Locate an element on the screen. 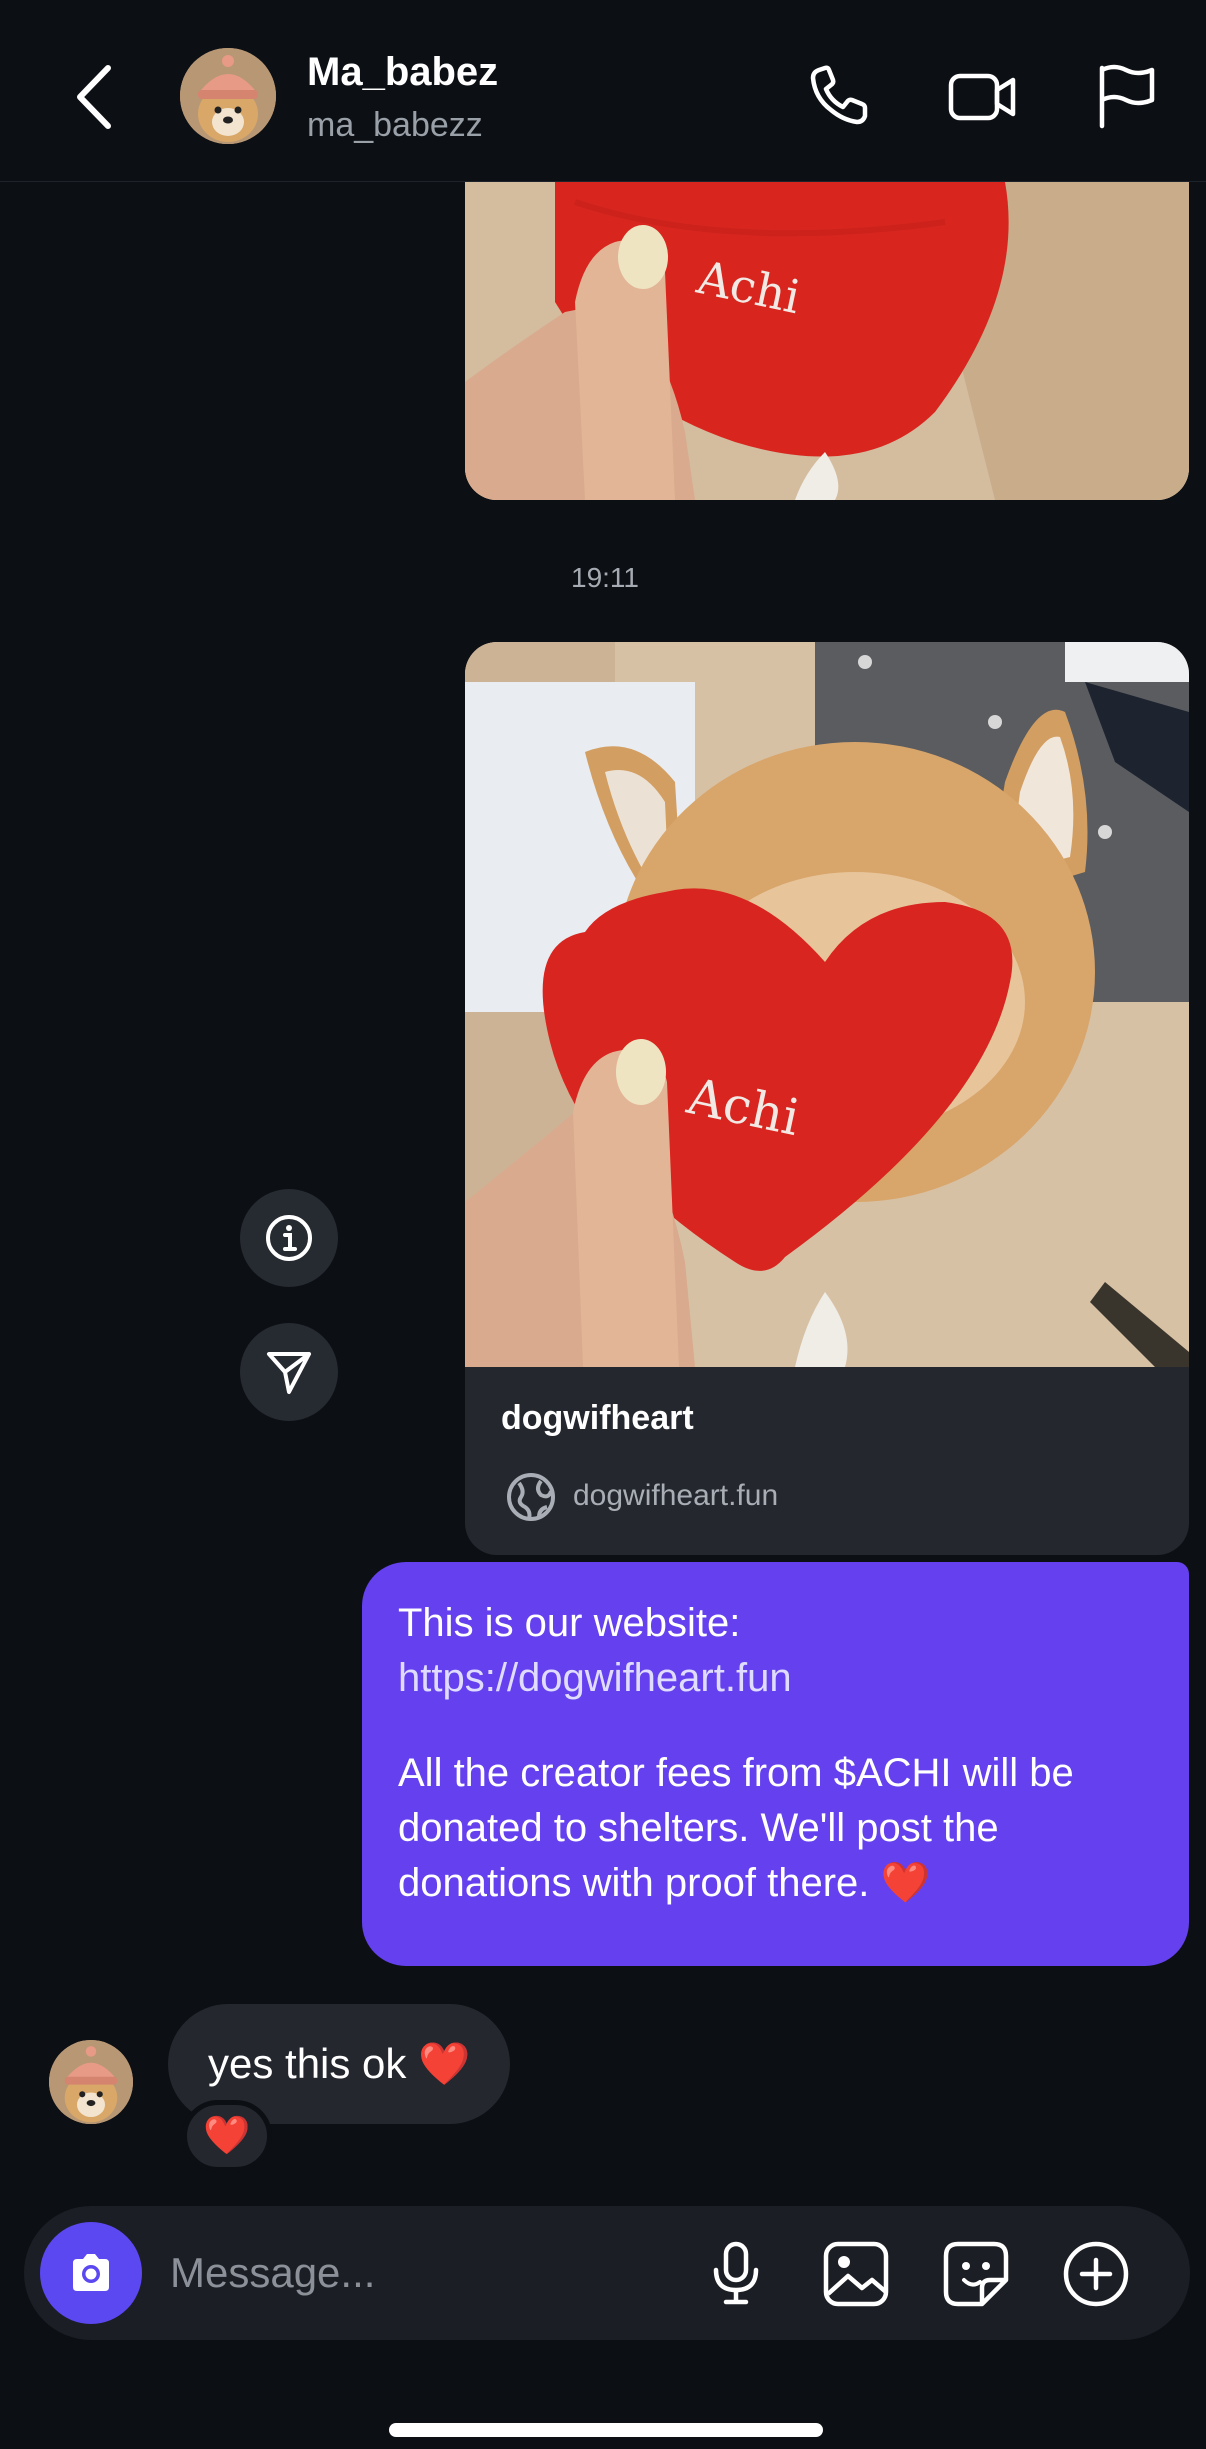 This screenshot has width=1206, height=2449. message-spacer is located at coordinates (775, 1726).